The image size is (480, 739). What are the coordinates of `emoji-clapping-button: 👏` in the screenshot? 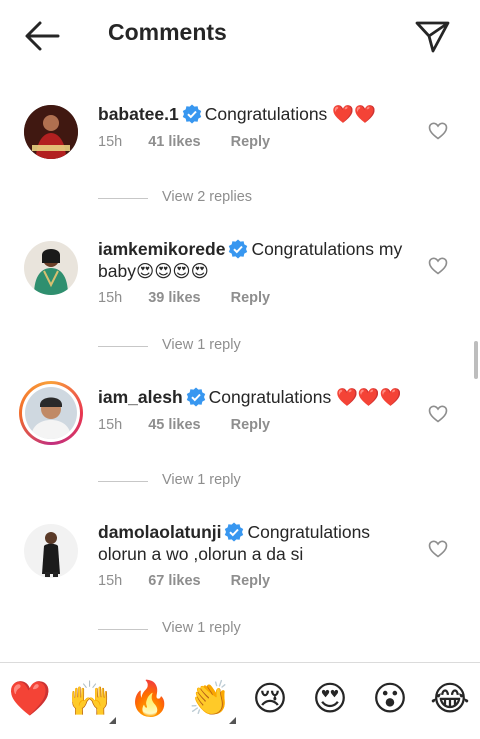 It's located at (210, 699).